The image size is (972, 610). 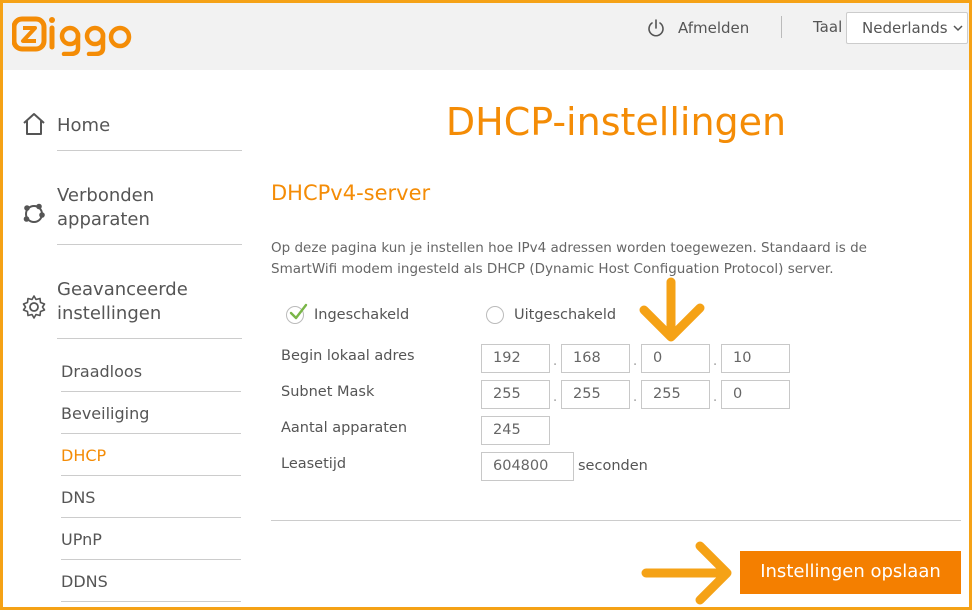 I want to click on sidebar-item-home: Home, so click(x=132, y=132).